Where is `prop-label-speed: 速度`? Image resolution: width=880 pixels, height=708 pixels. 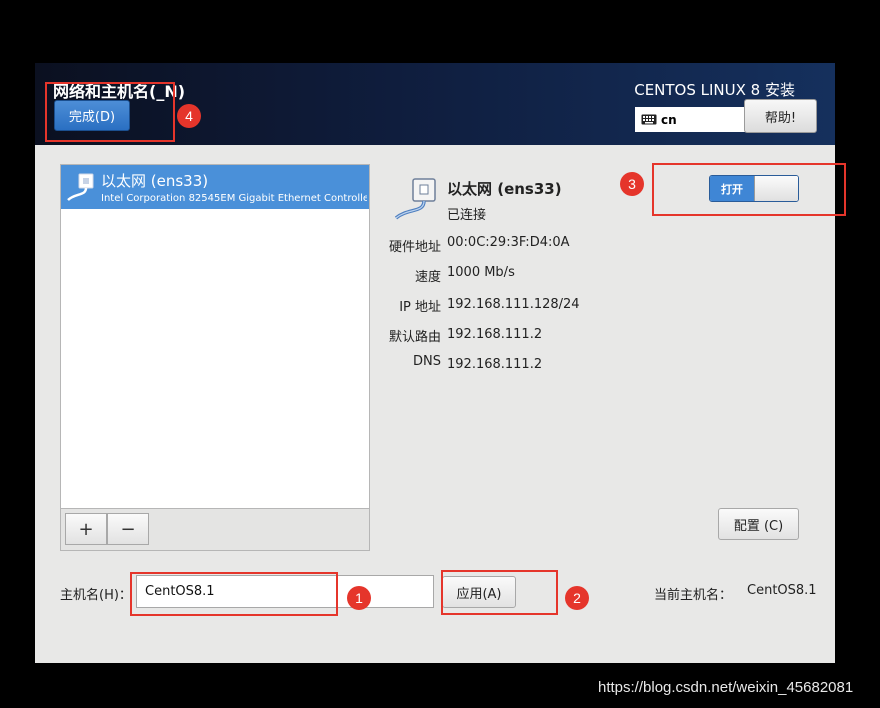
prop-label-speed: 速度 is located at coordinates (427, 277).